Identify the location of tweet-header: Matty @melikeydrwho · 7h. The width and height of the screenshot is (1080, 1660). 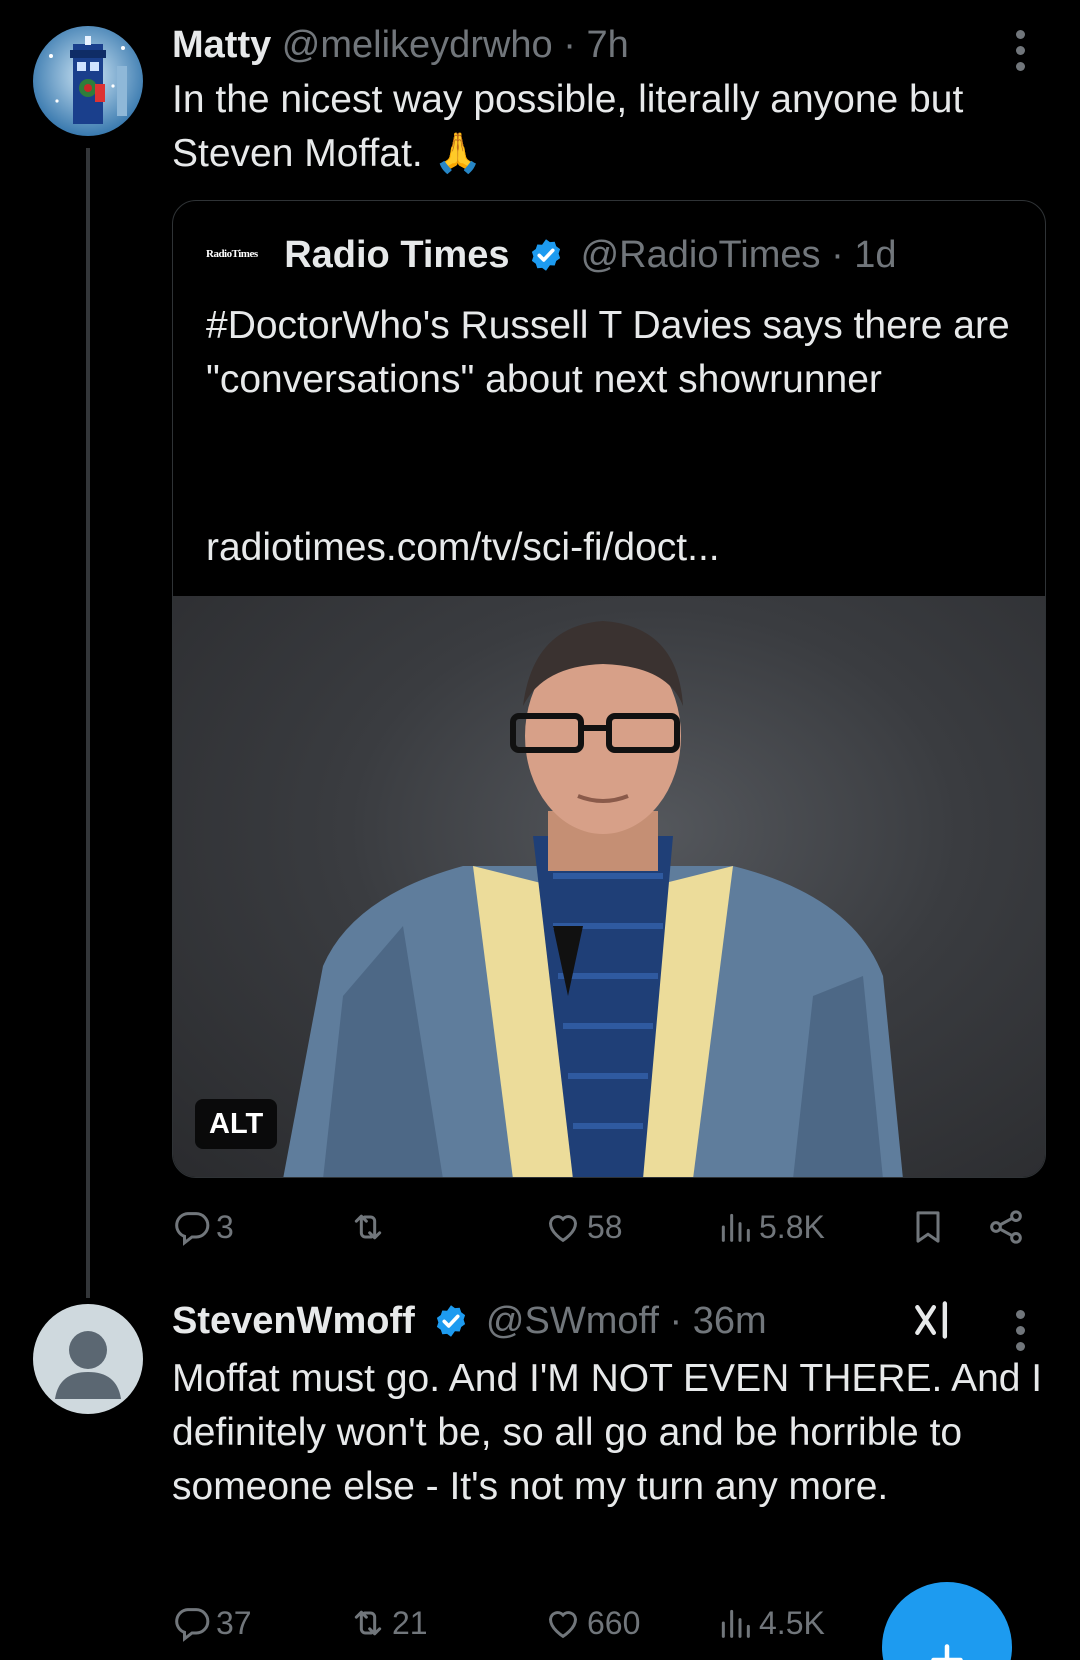
(400, 45).